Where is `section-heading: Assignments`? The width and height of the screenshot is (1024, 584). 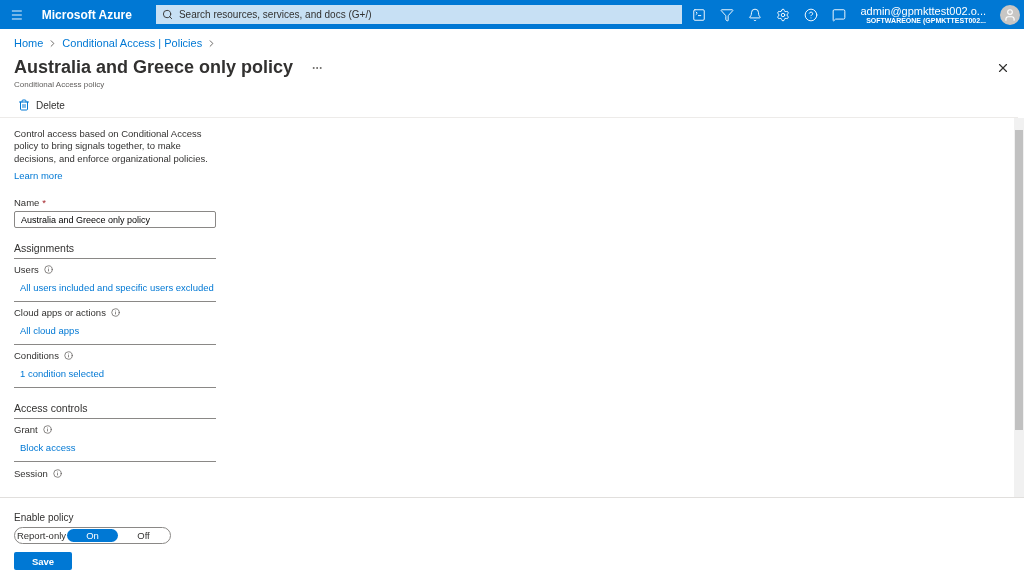 section-heading: Assignments is located at coordinates (115, 251).